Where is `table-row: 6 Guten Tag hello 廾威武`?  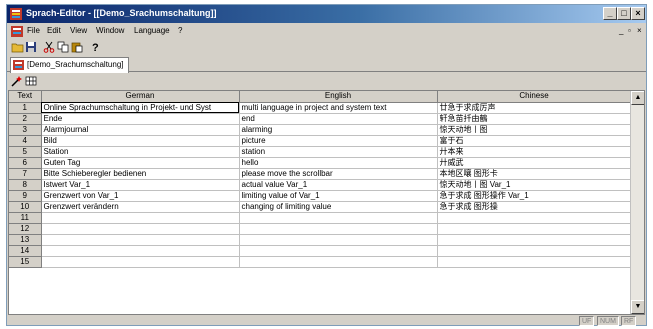 table-row: 6 Guten Tag hello 廾威武 is located at coordinates (320, 163).